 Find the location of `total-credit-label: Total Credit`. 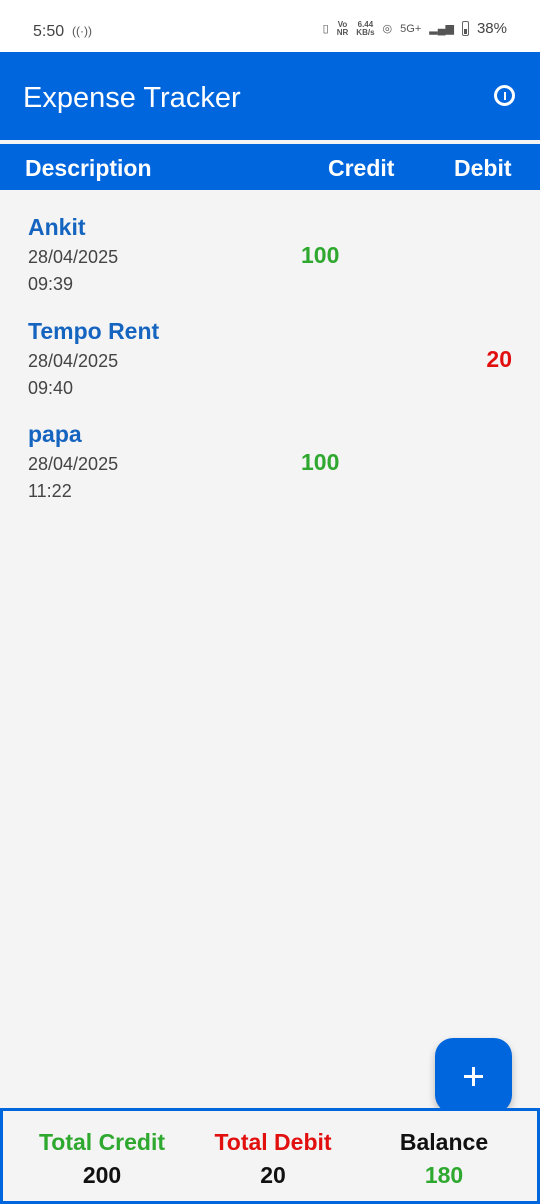

total-credit-label: Total Credit is located at coordinates (102, 1142).